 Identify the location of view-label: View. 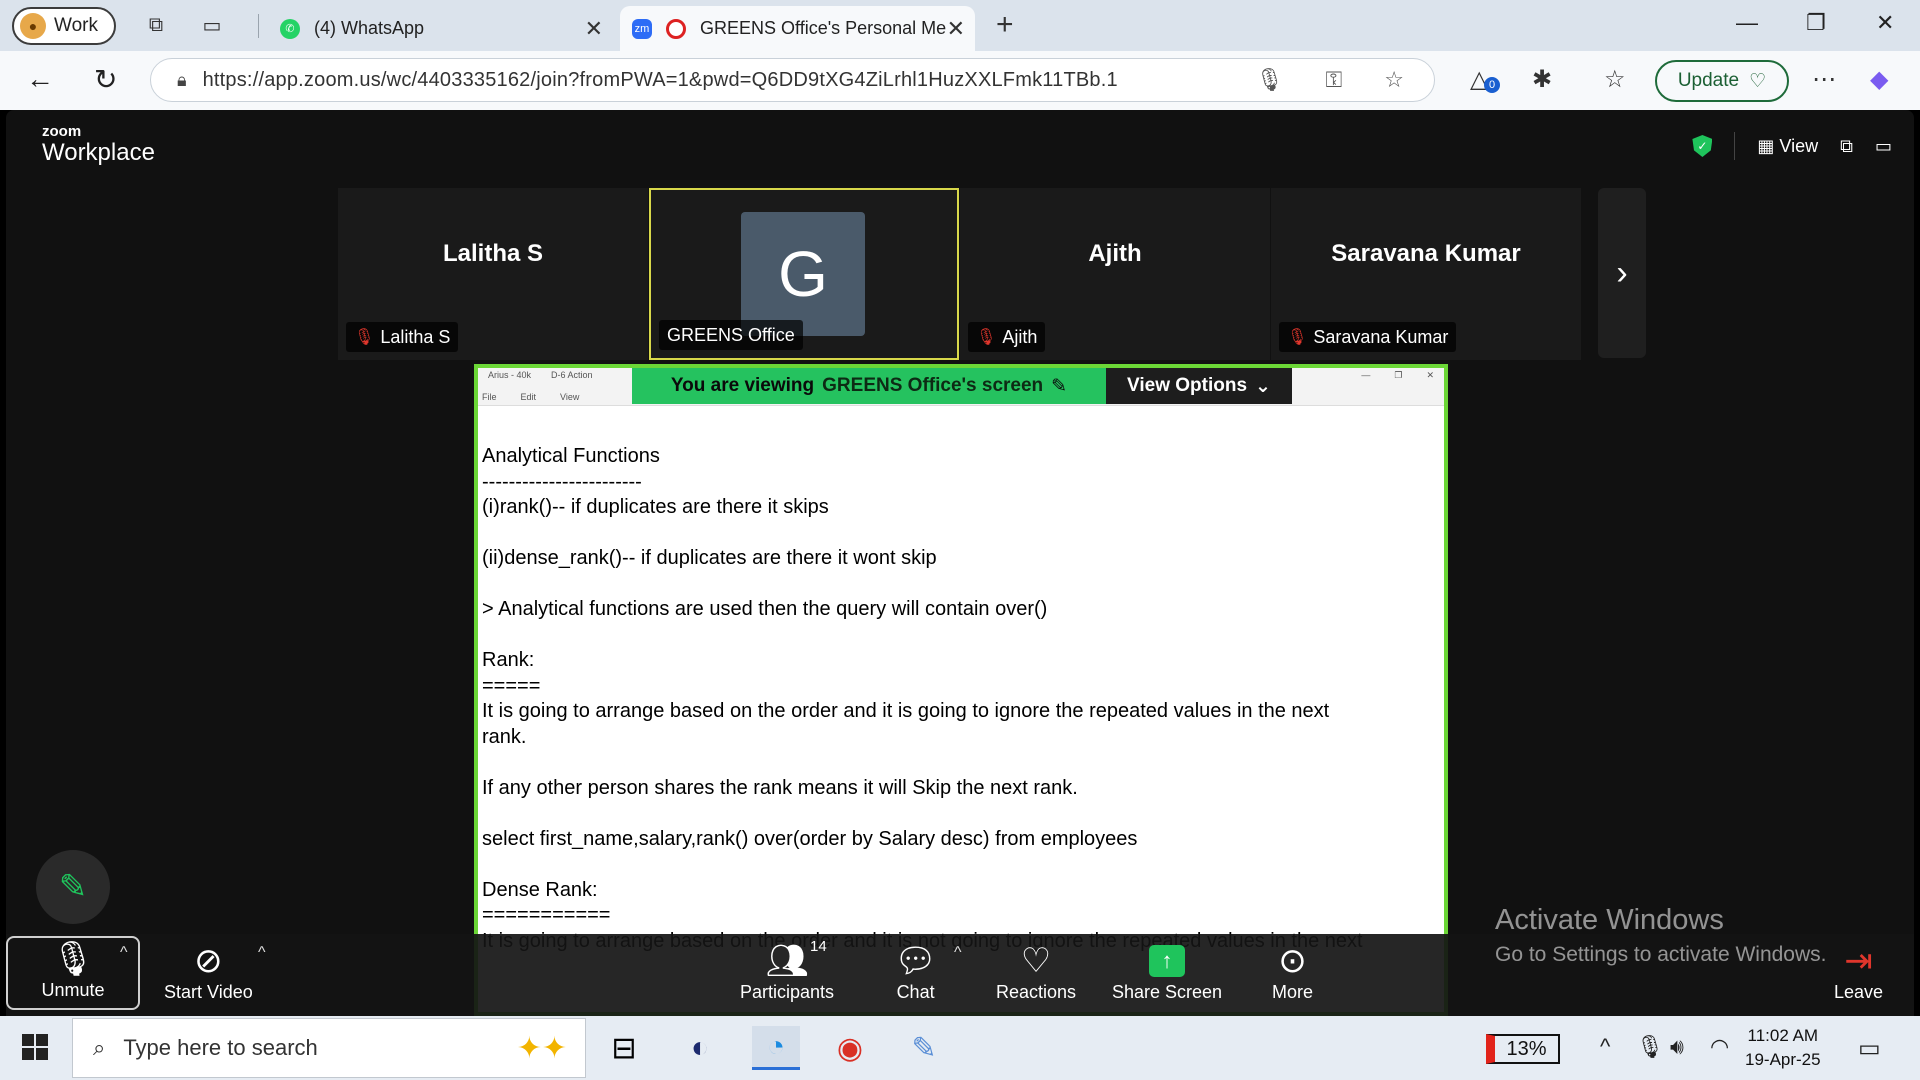
(1799, 145).